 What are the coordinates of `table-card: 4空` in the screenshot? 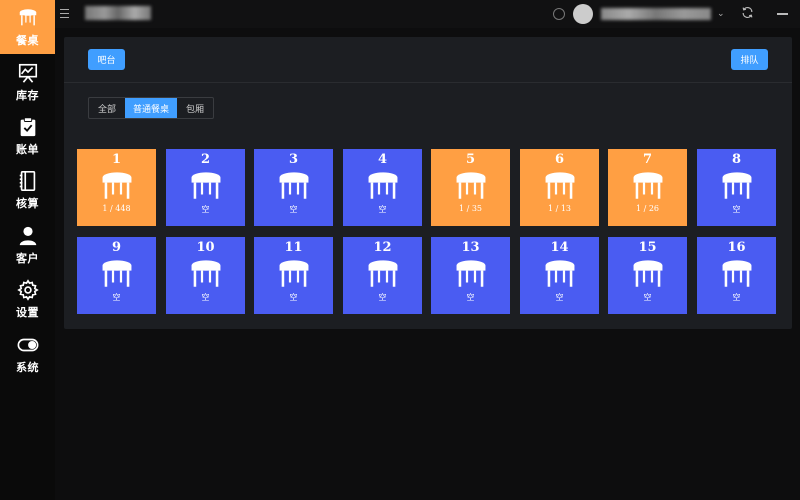 It's located at (382, 187).